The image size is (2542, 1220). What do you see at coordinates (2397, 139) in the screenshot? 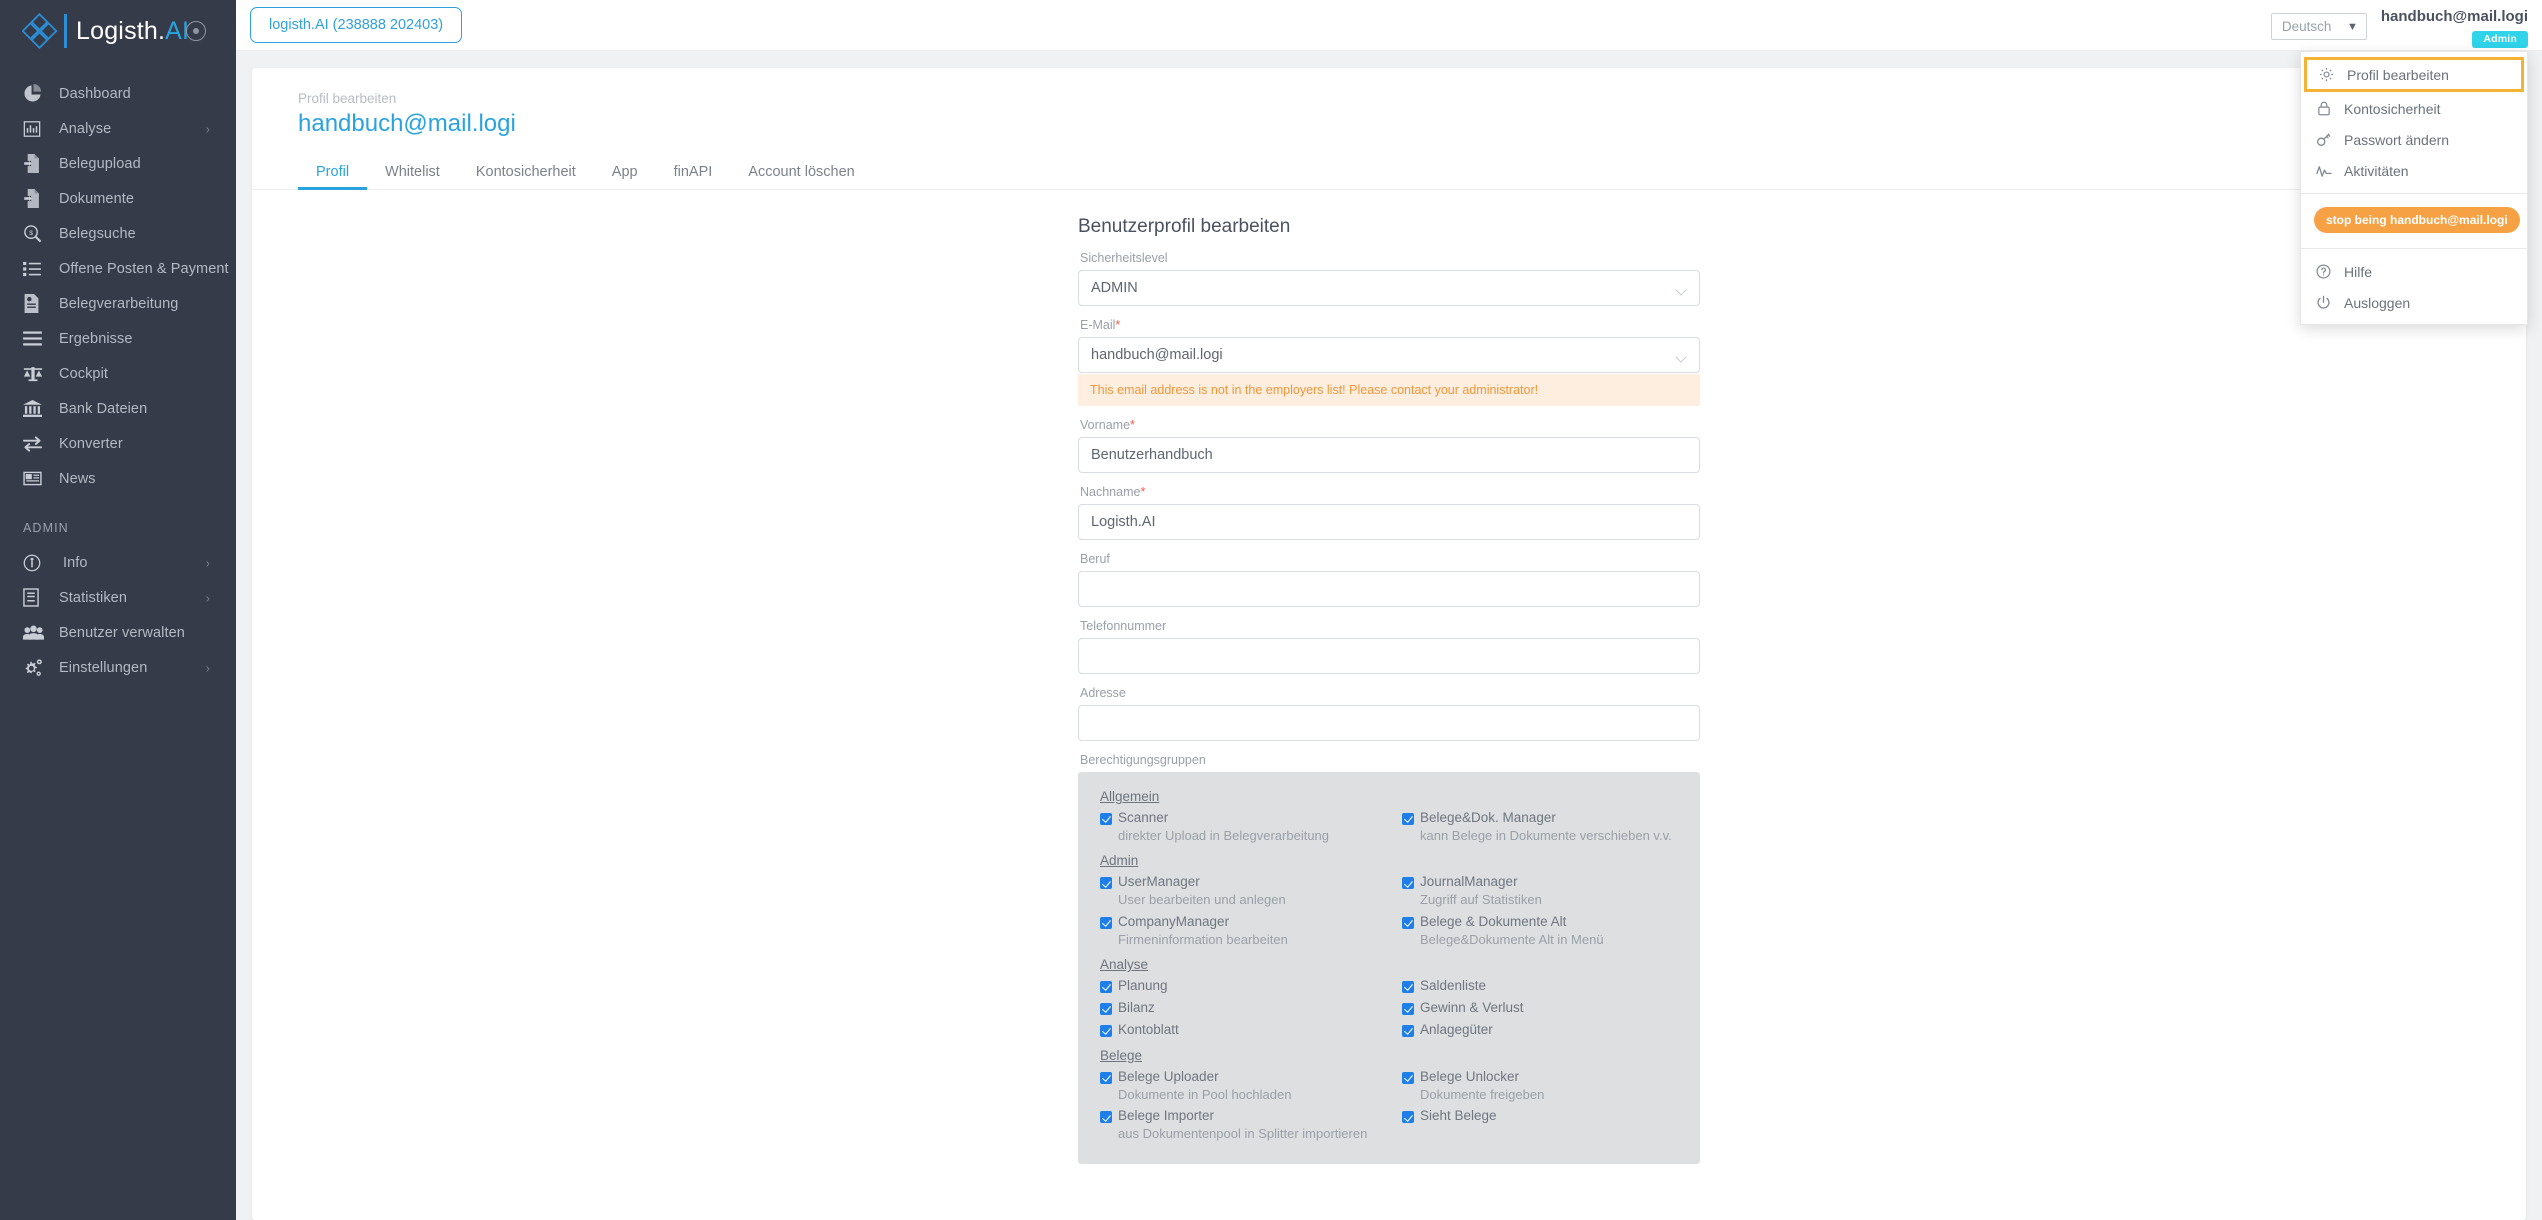
I see `menu-item-label: Passwort ändern` at bounding box center [2397, 139].